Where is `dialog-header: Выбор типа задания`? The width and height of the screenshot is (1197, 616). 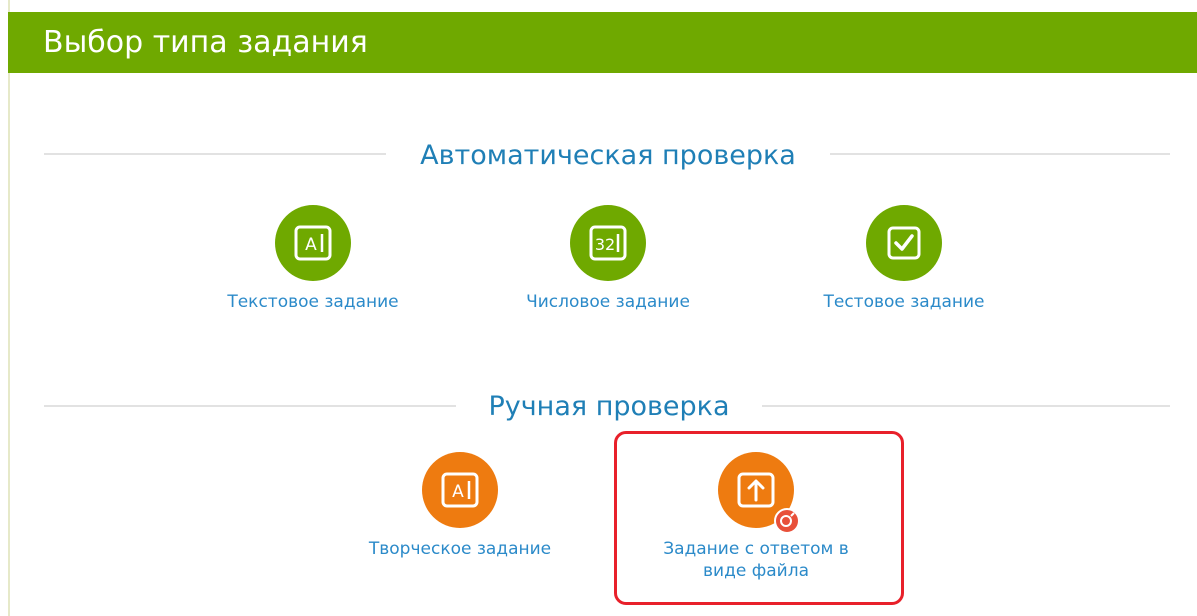
dialog-header: Выбор типа задания is located at coordinates (602, 42).